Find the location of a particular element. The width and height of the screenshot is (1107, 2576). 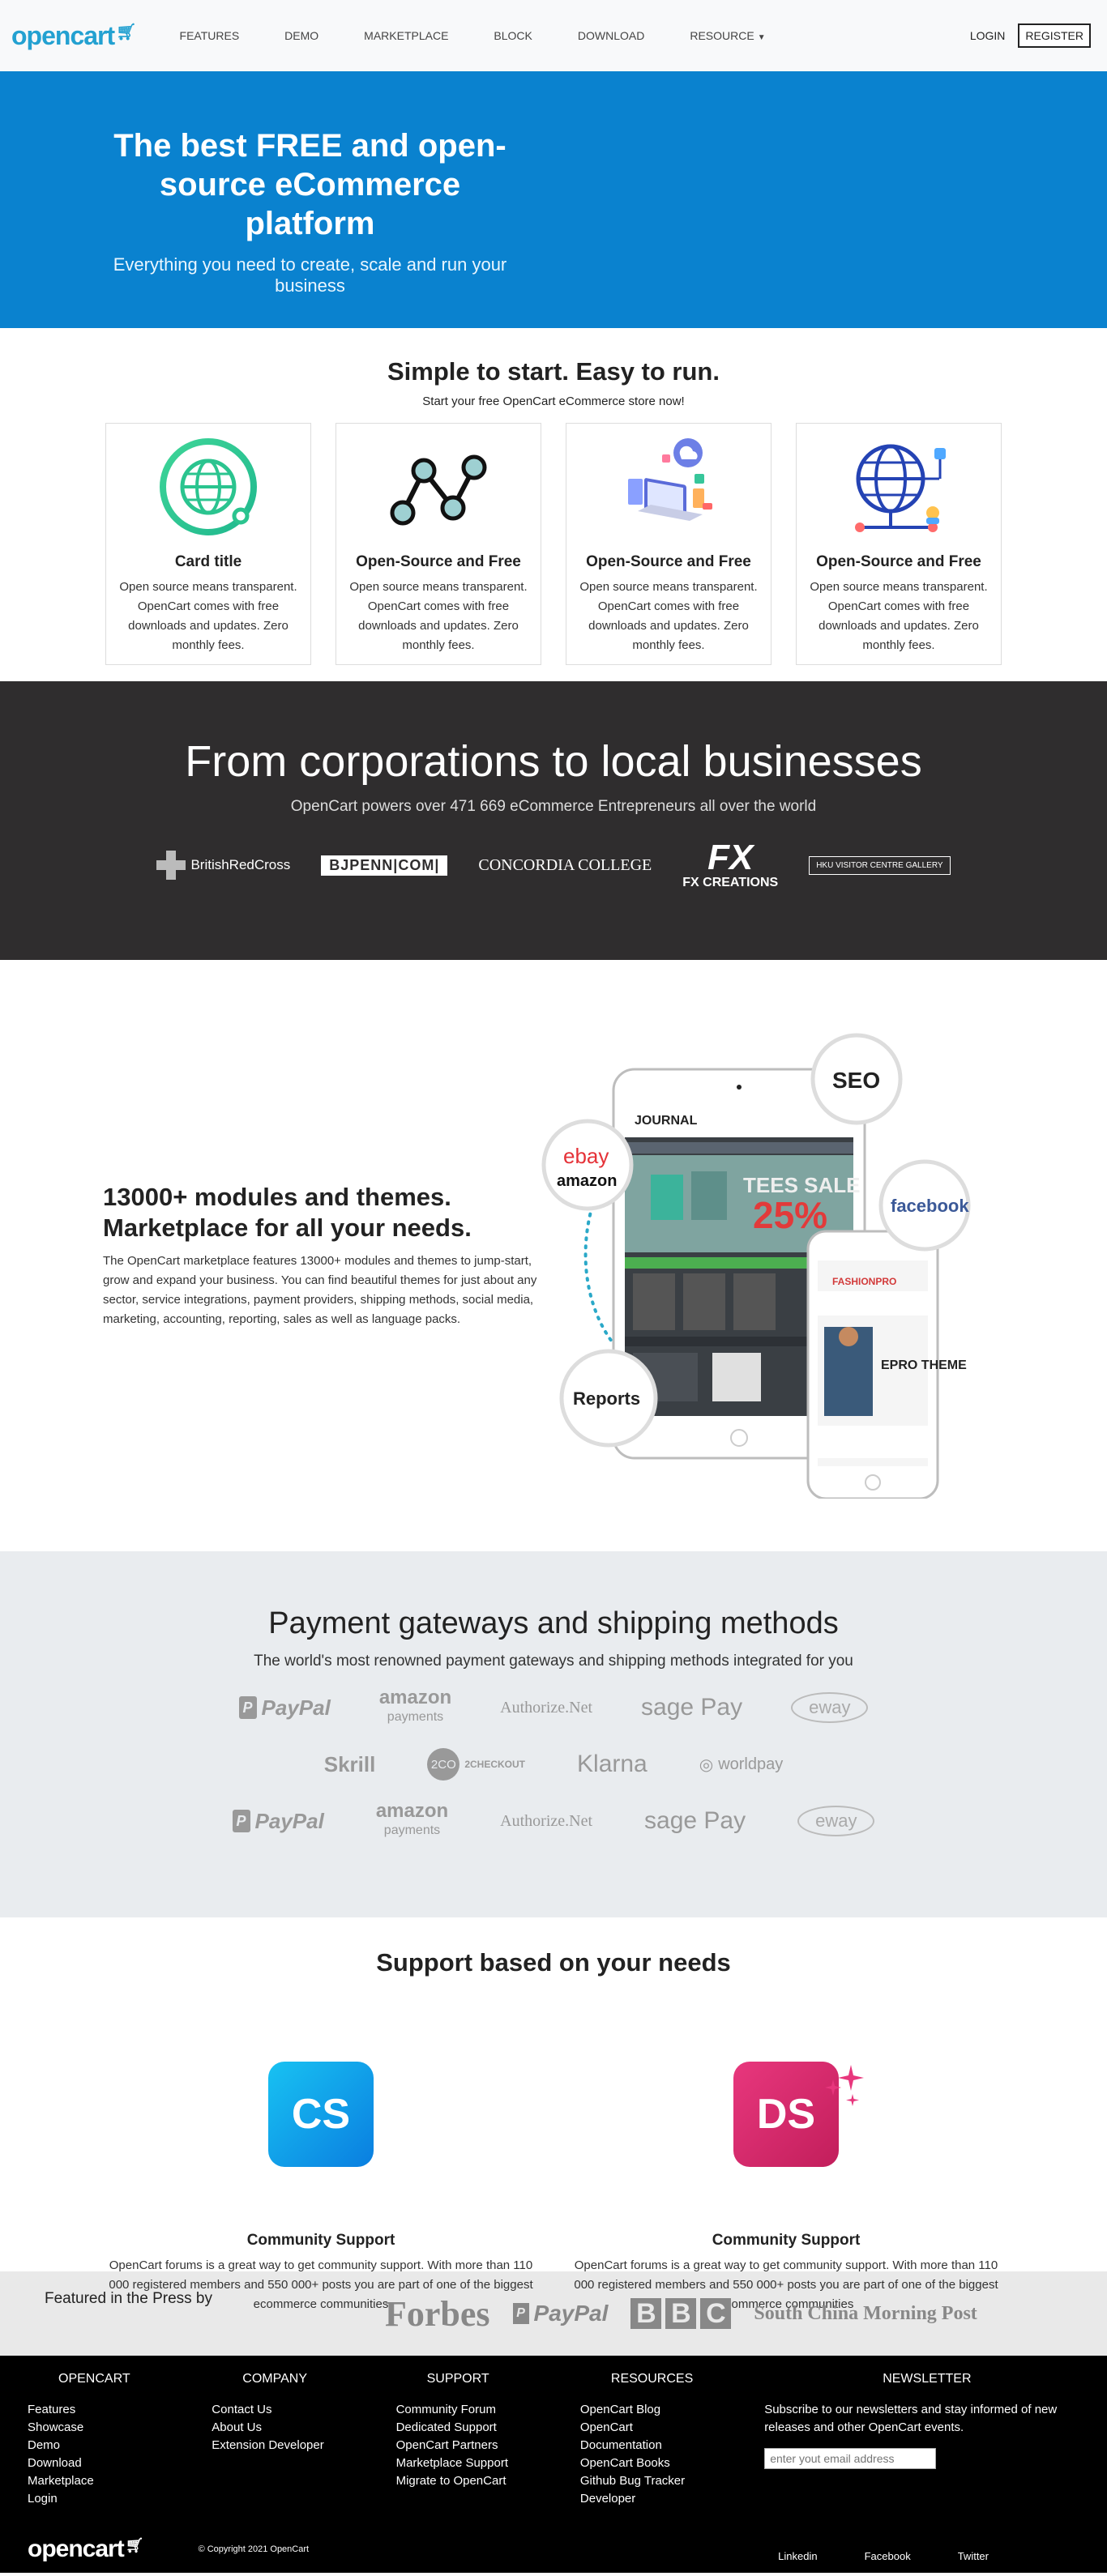

footer-link: OpenCart Blog is located at coordinates (672, 2410).